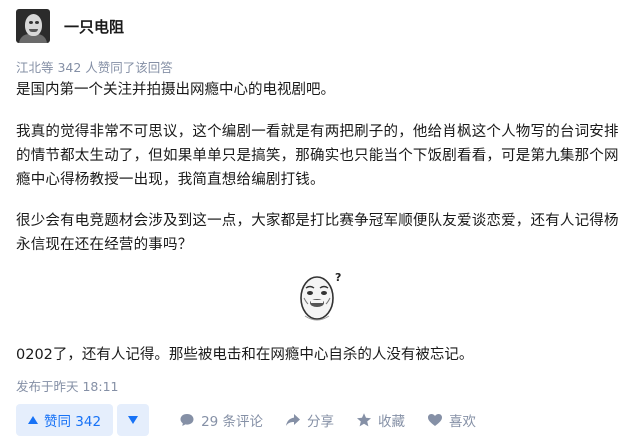  I want to click on triangle-down-icon, so click(133, 420).